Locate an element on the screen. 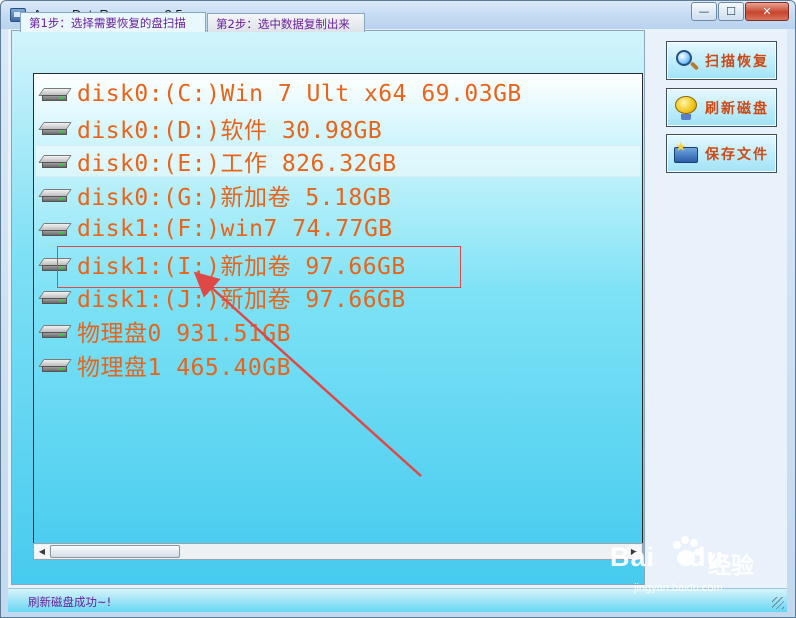 Image resolution: width=796 pixels, height=618 pixels. baidu-watermark: Bai du 经验 jingyan.baidu.com is located at coordinates (700, 567).